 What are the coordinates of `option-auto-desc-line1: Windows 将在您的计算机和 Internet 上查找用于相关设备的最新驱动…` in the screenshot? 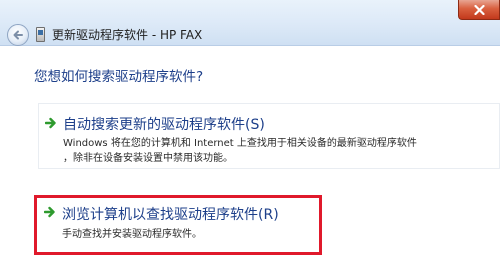 It's located at (240, 143).